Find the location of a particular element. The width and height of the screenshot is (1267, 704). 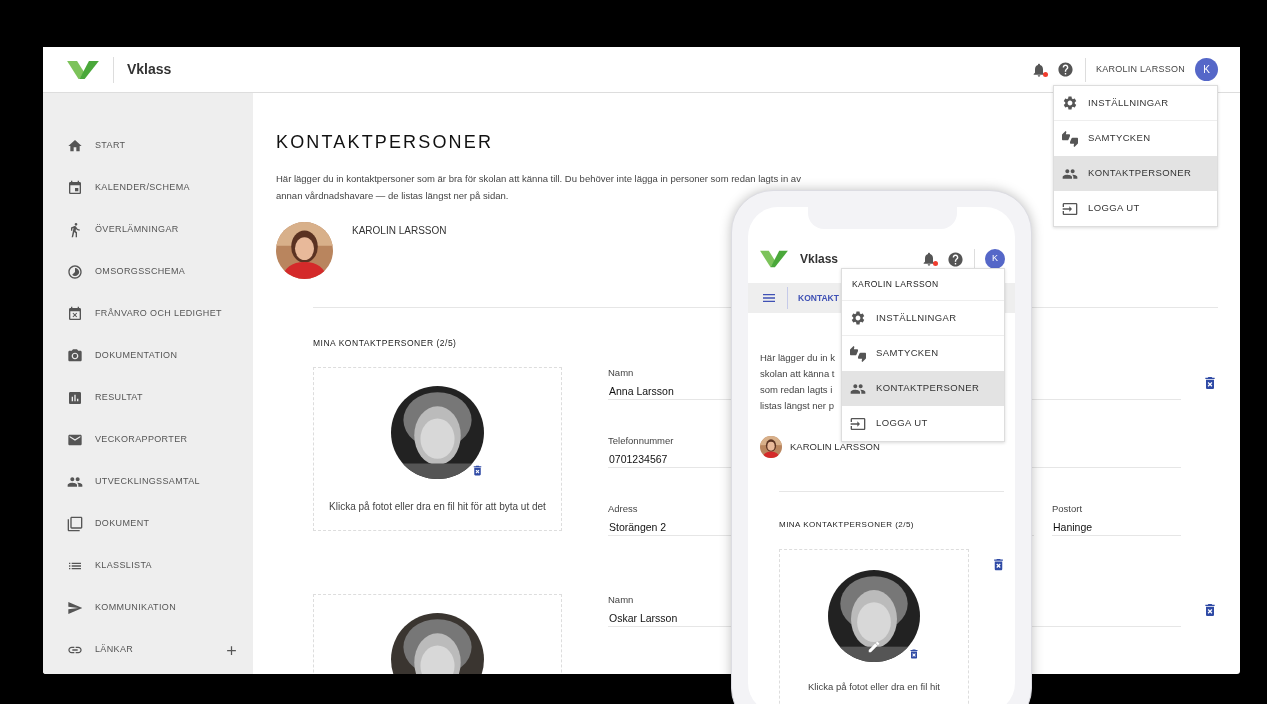

nav-item: ÖVERLÄMNINGAR is located at coordinates (148, 230).